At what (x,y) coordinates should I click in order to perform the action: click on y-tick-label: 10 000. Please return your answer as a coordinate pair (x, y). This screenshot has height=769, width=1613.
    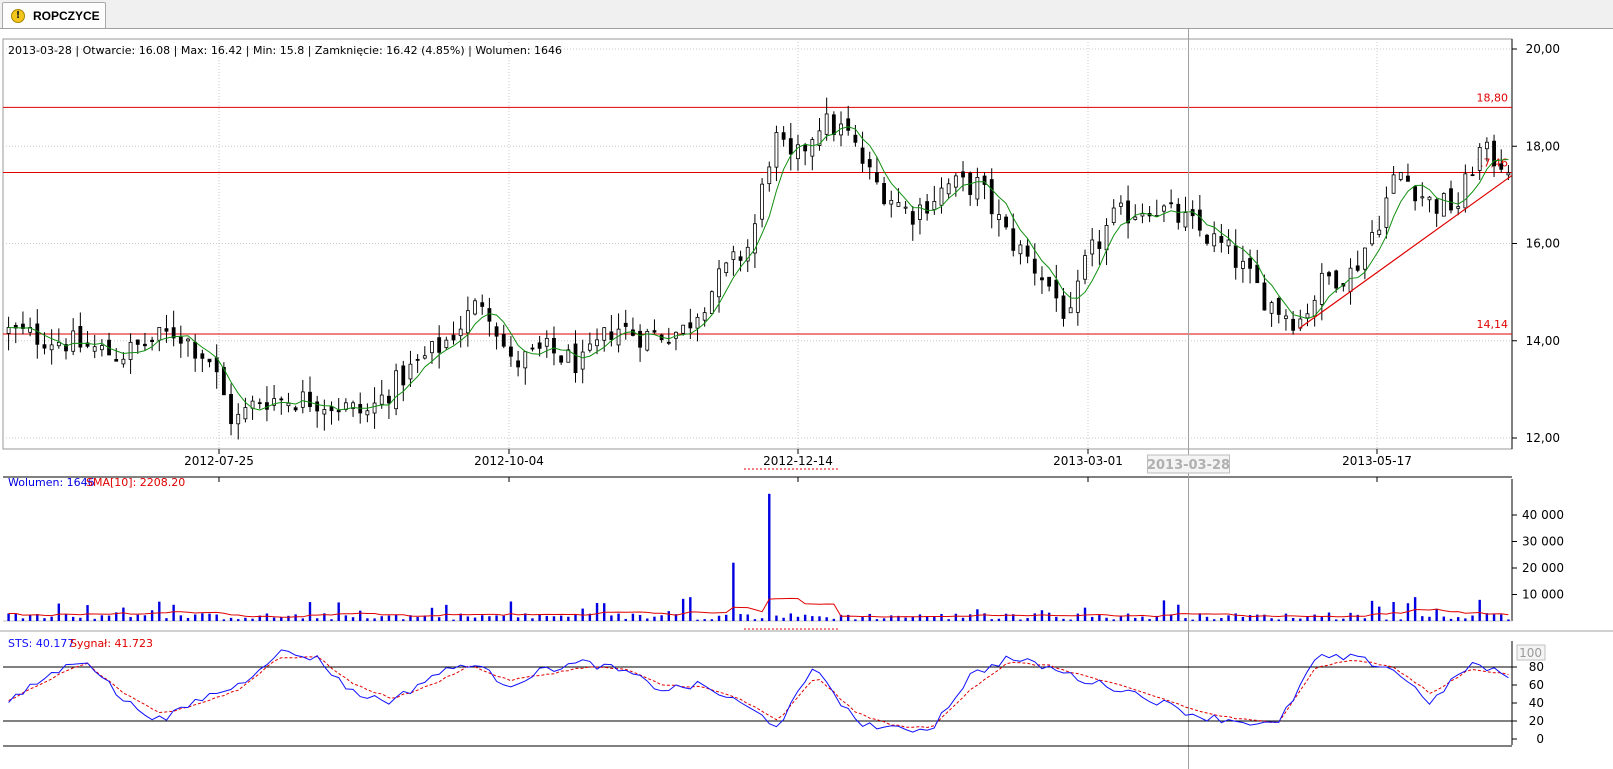
    Looking at the image, I should click on (1543, 595).